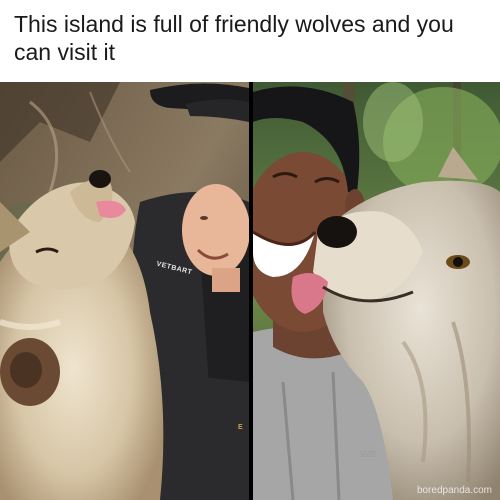 The image size is (500, 500). Describe the element at coordinates (454, 490) in the screenshot. I see `watermark-text: boredpanda.com` at that location.